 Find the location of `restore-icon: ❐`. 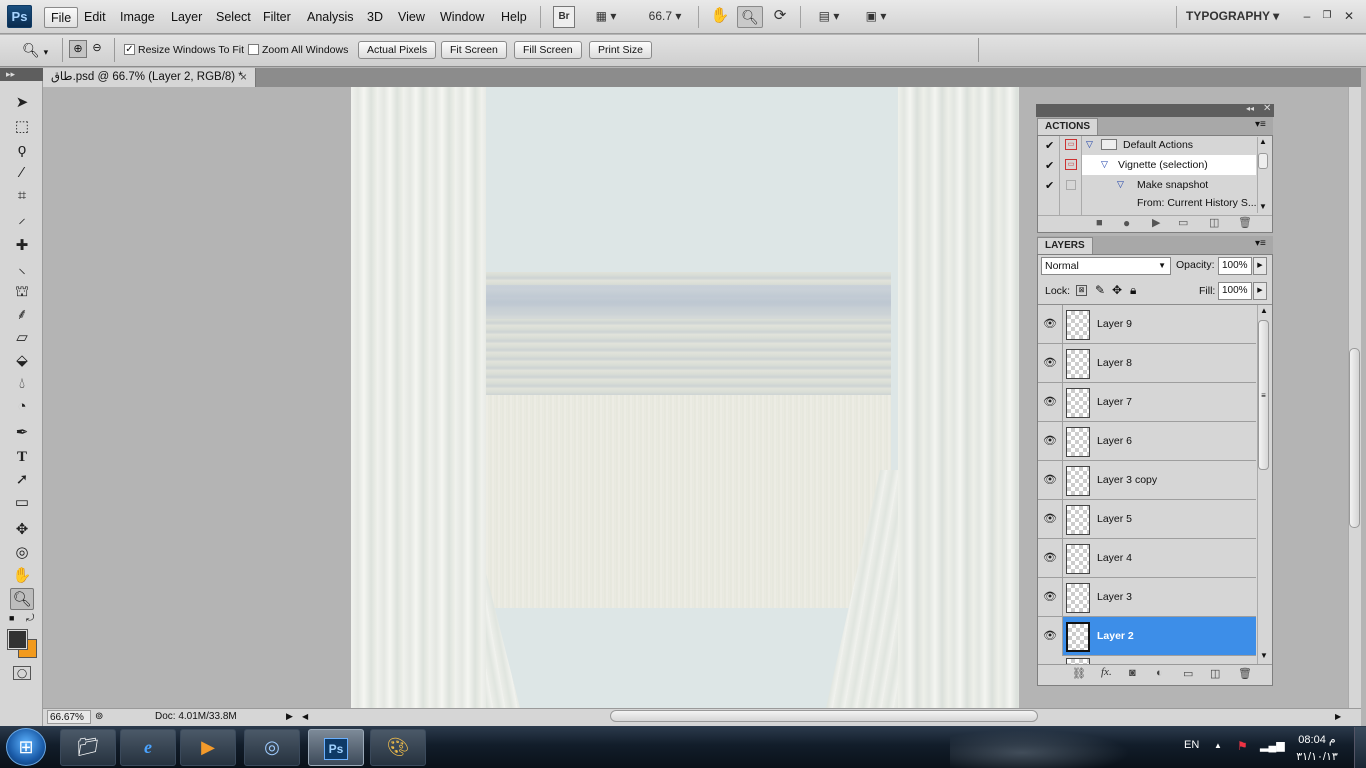

restore-icon: ❐ is located at coordinates (1327, 17).